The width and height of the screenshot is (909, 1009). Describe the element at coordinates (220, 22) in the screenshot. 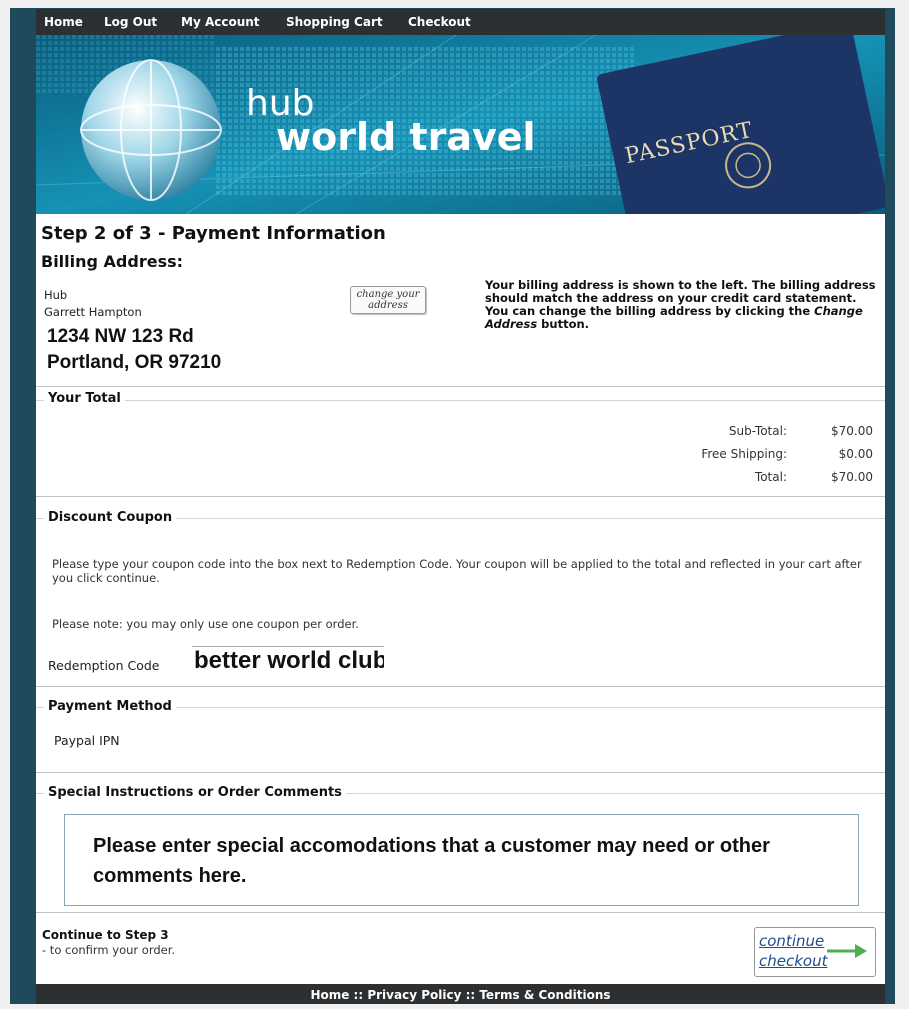

I see `nav-my-account-link: My Account` at that location.